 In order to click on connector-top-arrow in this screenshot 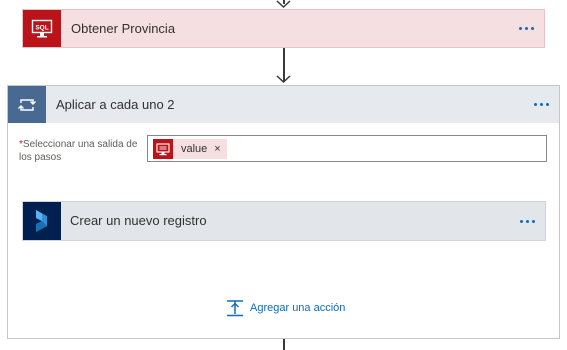, I will do `click(283, 4)`.